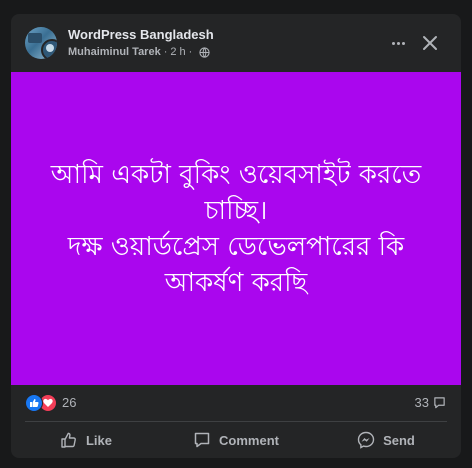 The width and height of the screenshot is (472, 468). Describe the element at coordinates (114, 52) in the screenshot. I see `author-name: Muhaiminul Tarek` at that location.